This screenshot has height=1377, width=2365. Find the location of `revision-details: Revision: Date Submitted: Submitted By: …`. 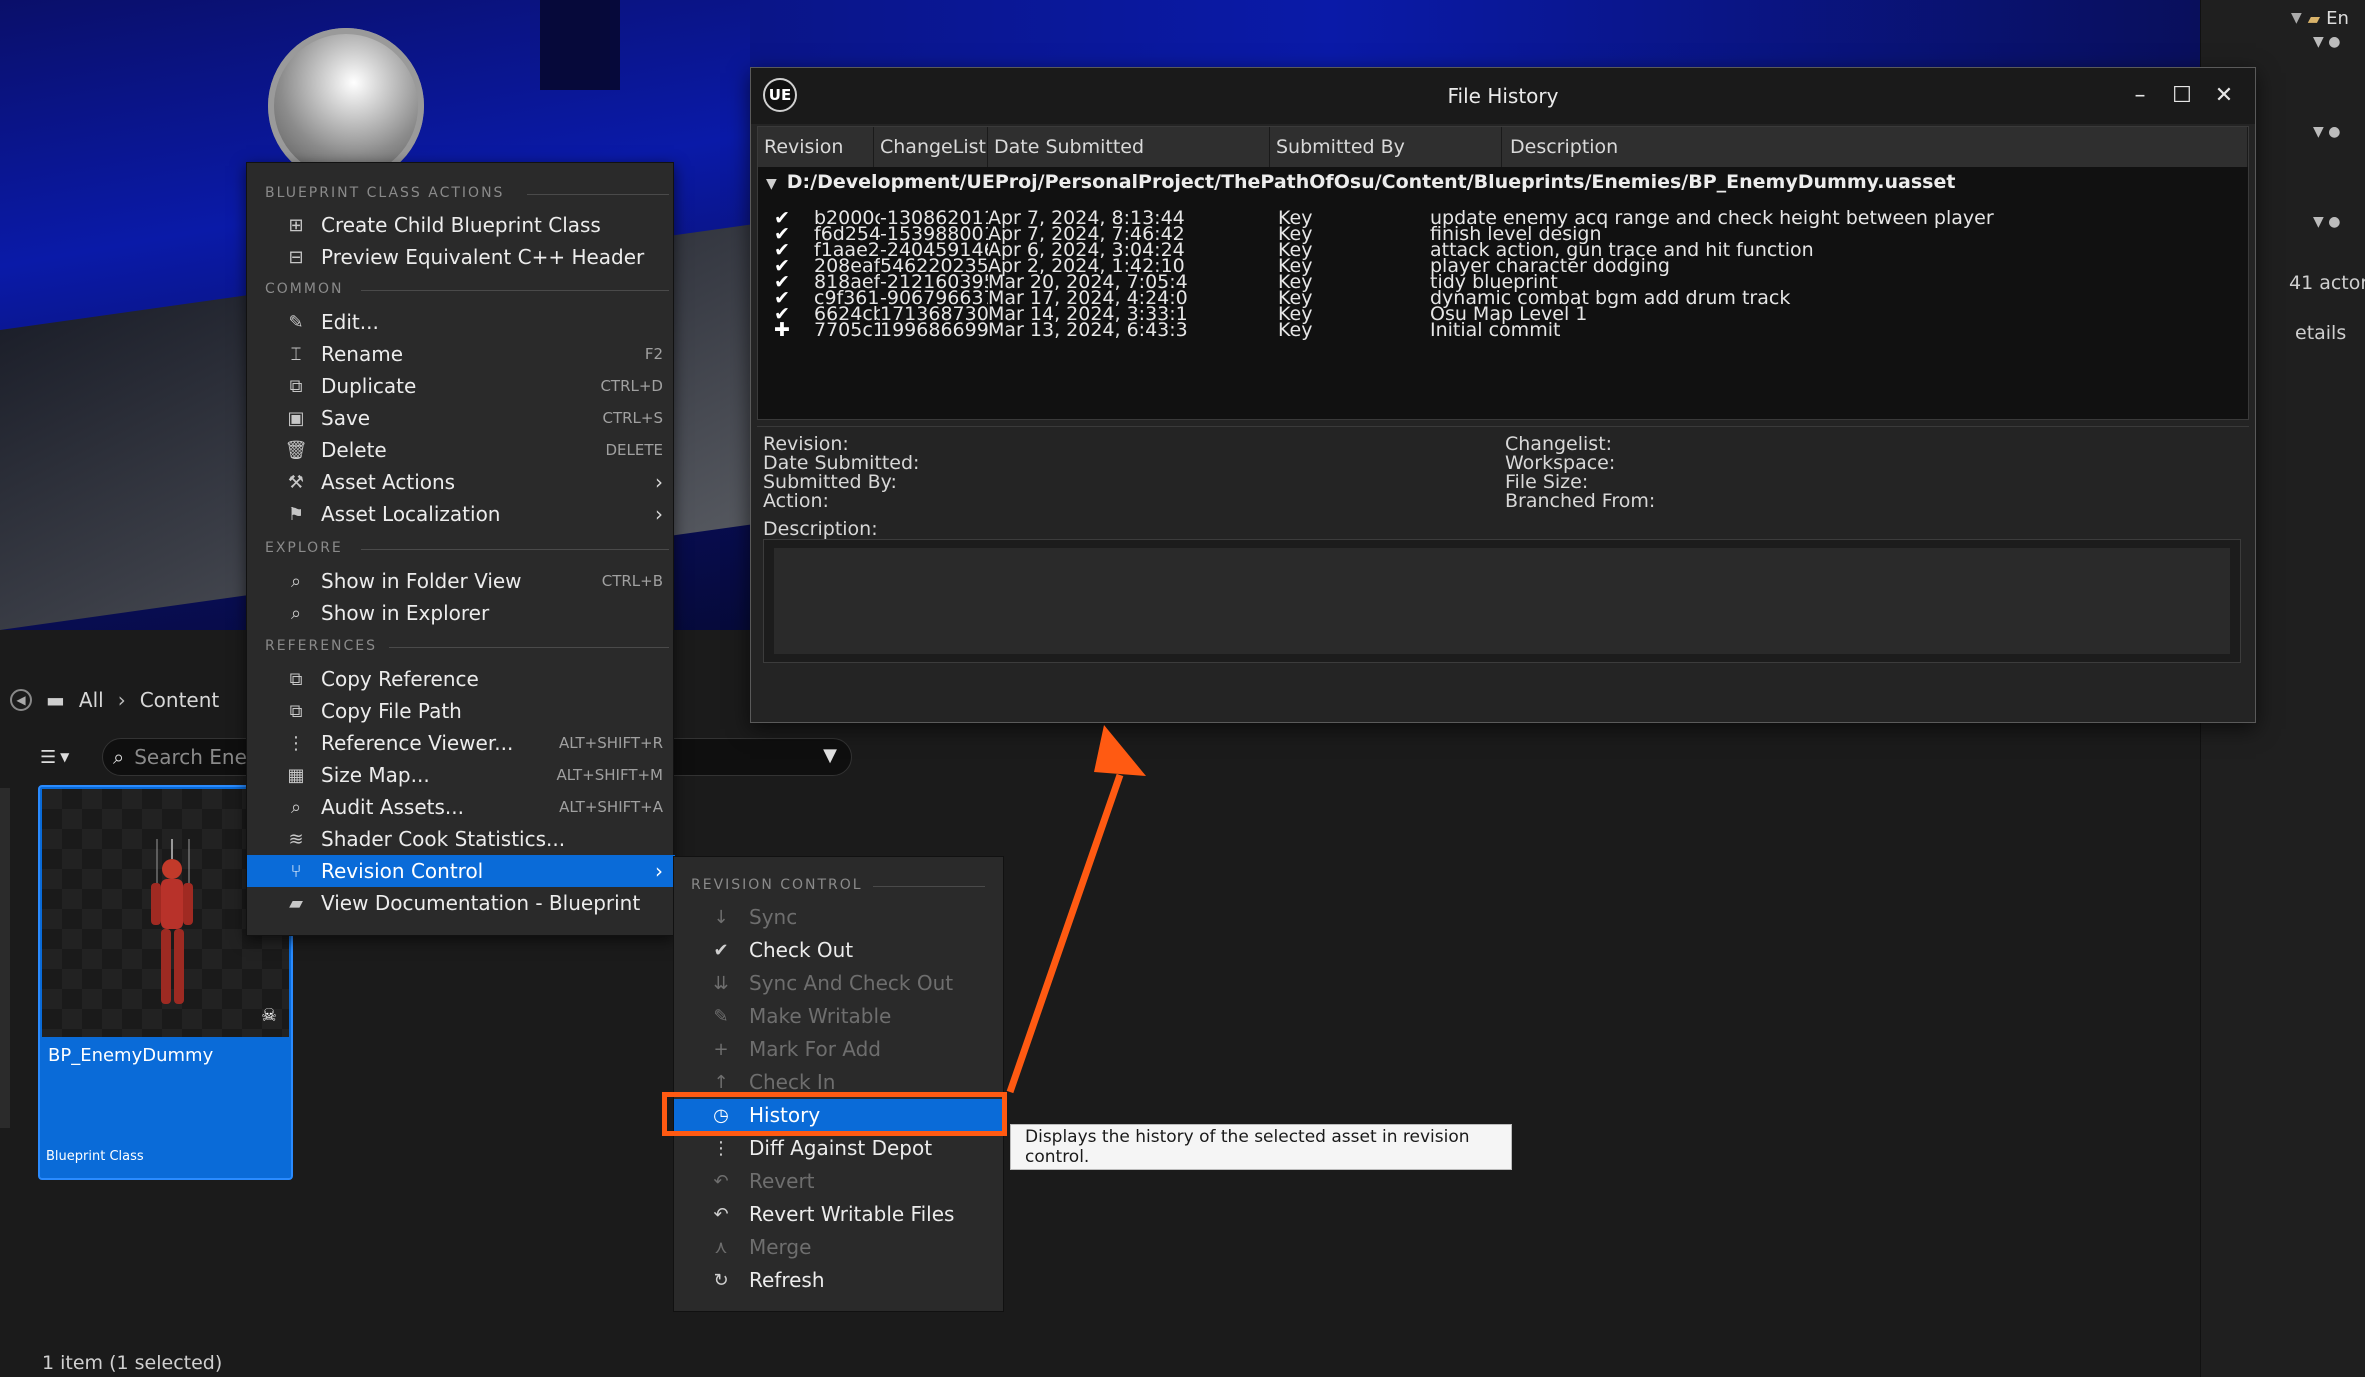

revision-details: Revision: Date Submitted: Submitted By: … is located at coordinates (1503, 571).